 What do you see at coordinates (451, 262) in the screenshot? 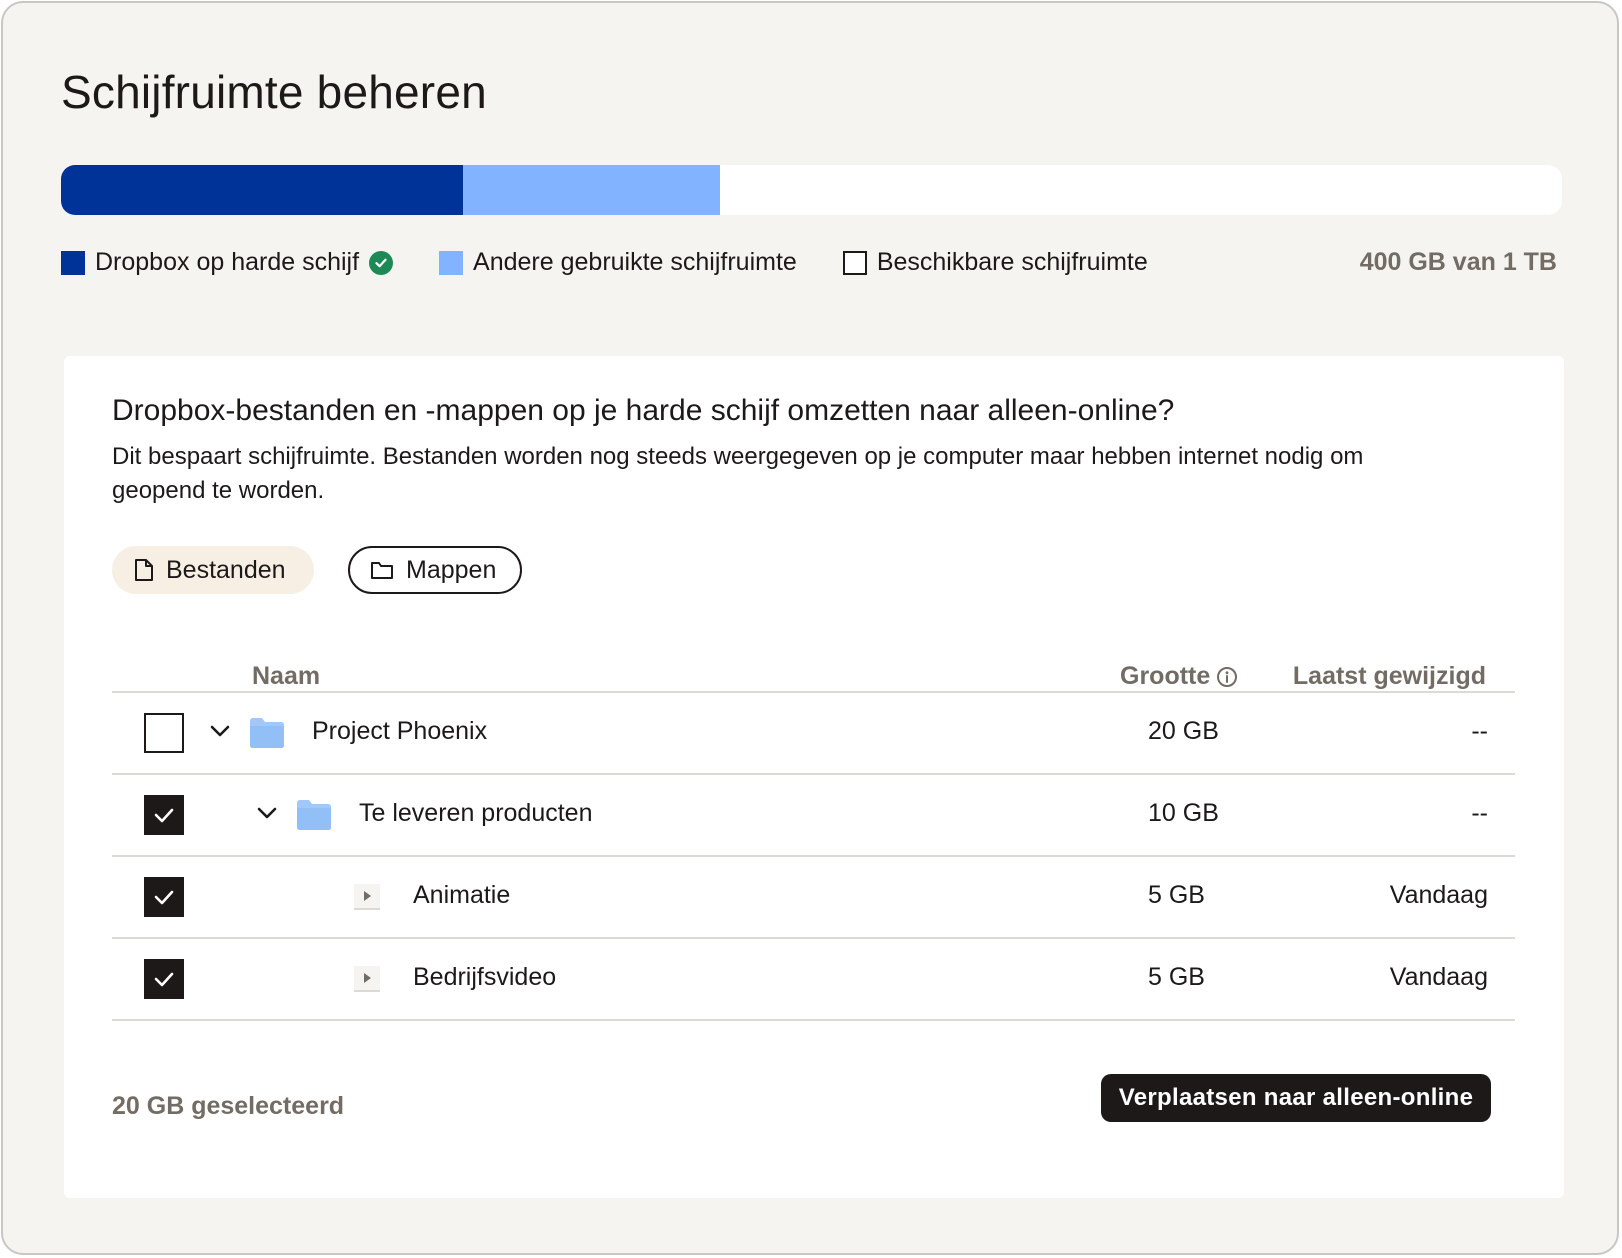
I see `legend-swatch-other` at bounding box center [451, 262].